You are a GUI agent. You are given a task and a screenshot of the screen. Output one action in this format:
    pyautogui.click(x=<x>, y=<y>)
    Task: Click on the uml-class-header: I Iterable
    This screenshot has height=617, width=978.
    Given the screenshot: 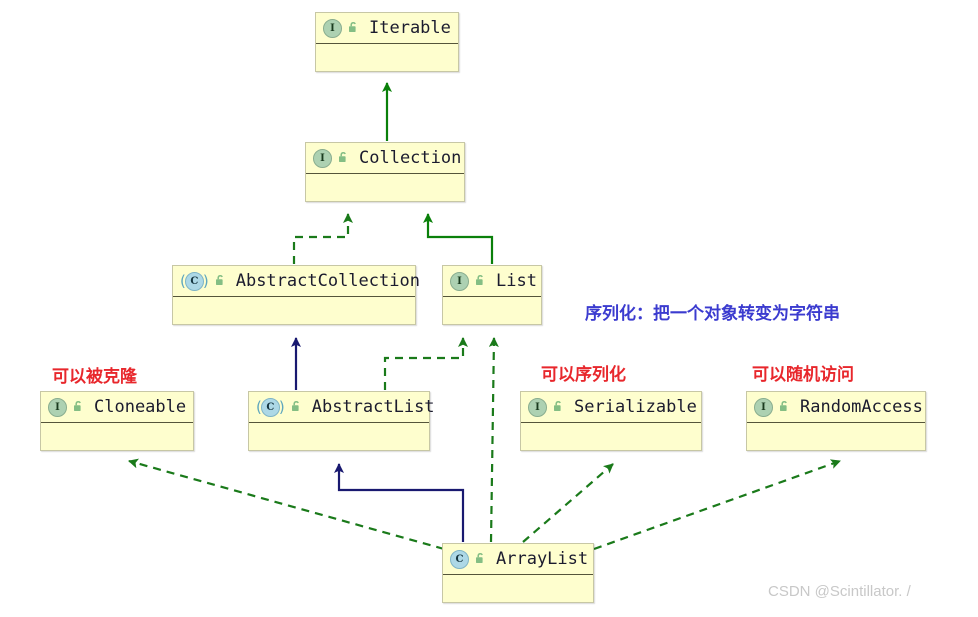 What is the action you would take?
    pyautogui.click(x=387, y=28)
    